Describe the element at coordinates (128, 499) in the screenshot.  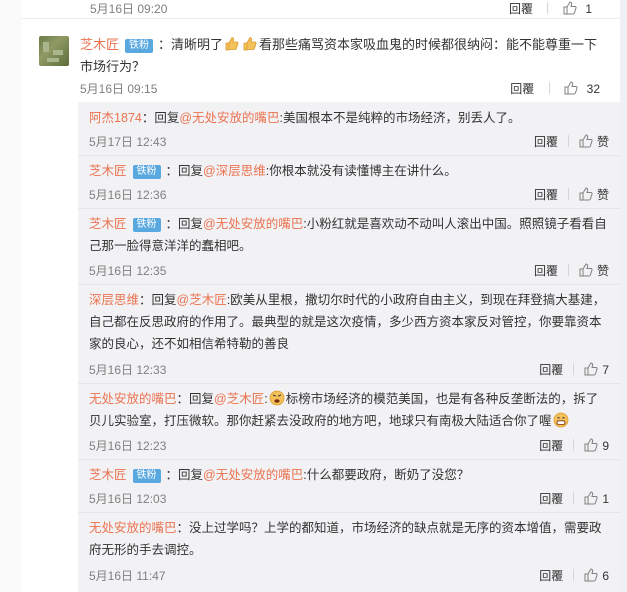
I see `reply-time: 5月16日 12:03` at that location.